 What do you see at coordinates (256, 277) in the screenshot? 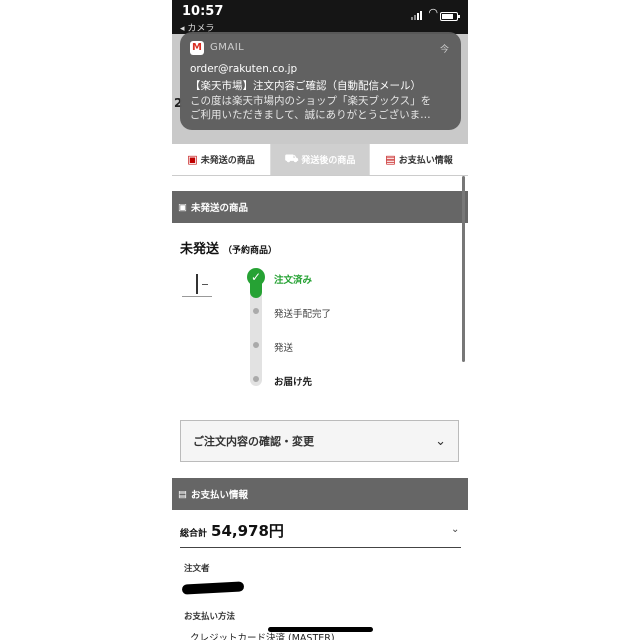
I see `check-icon: ✓` at bounding box center [256, 277].